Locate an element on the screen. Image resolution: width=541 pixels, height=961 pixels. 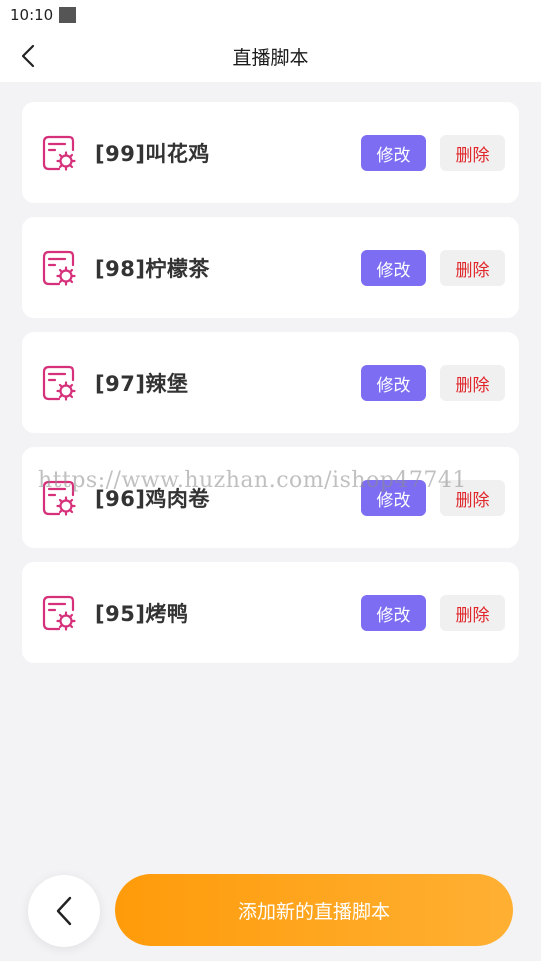
script-card: [97]辣堡 修改 删除 is located at coordinates (270, 382).